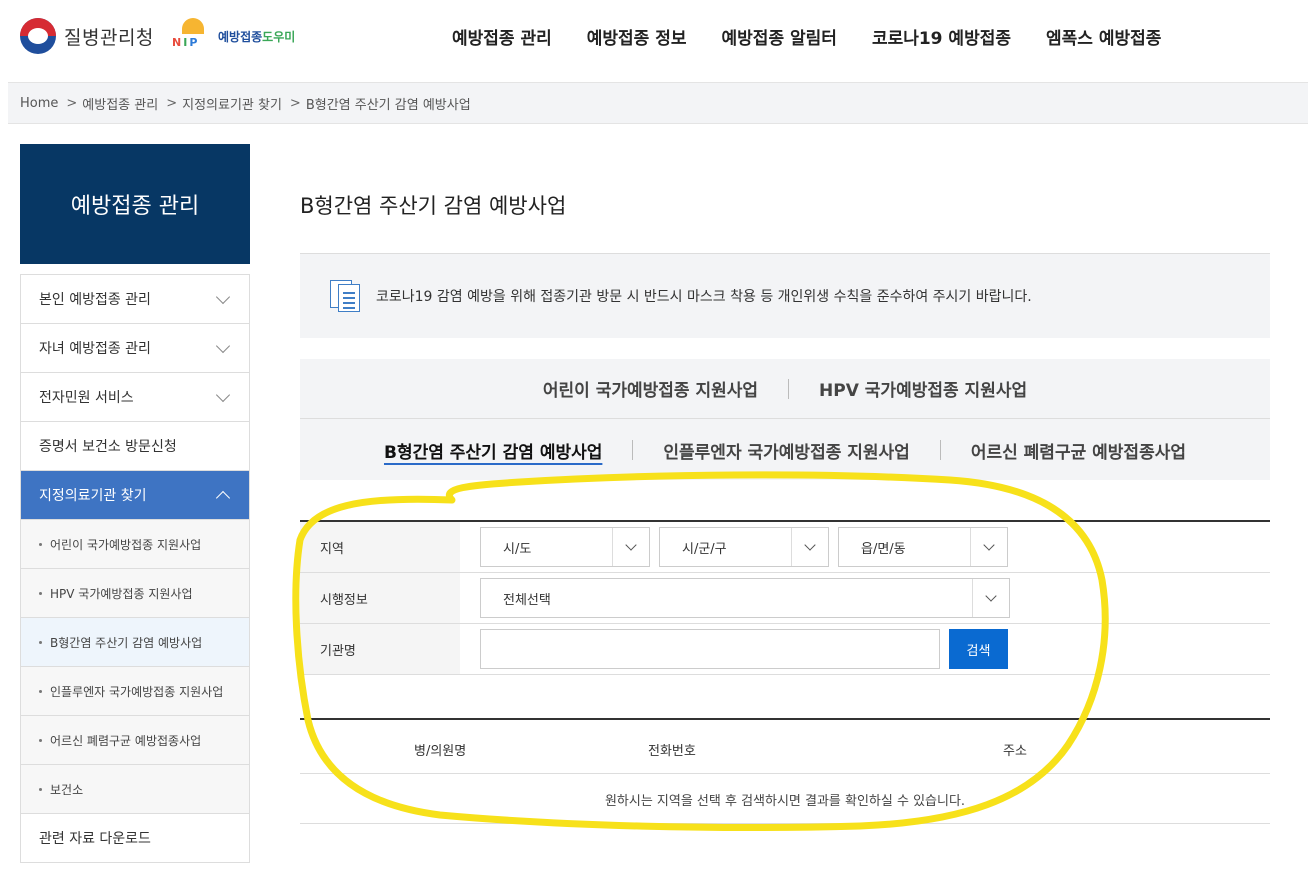 The image size is (1315, 871). I want to click on tab-influenza-program: 인플루엔자 국가예방접종 지원사업, so click(786, 450).